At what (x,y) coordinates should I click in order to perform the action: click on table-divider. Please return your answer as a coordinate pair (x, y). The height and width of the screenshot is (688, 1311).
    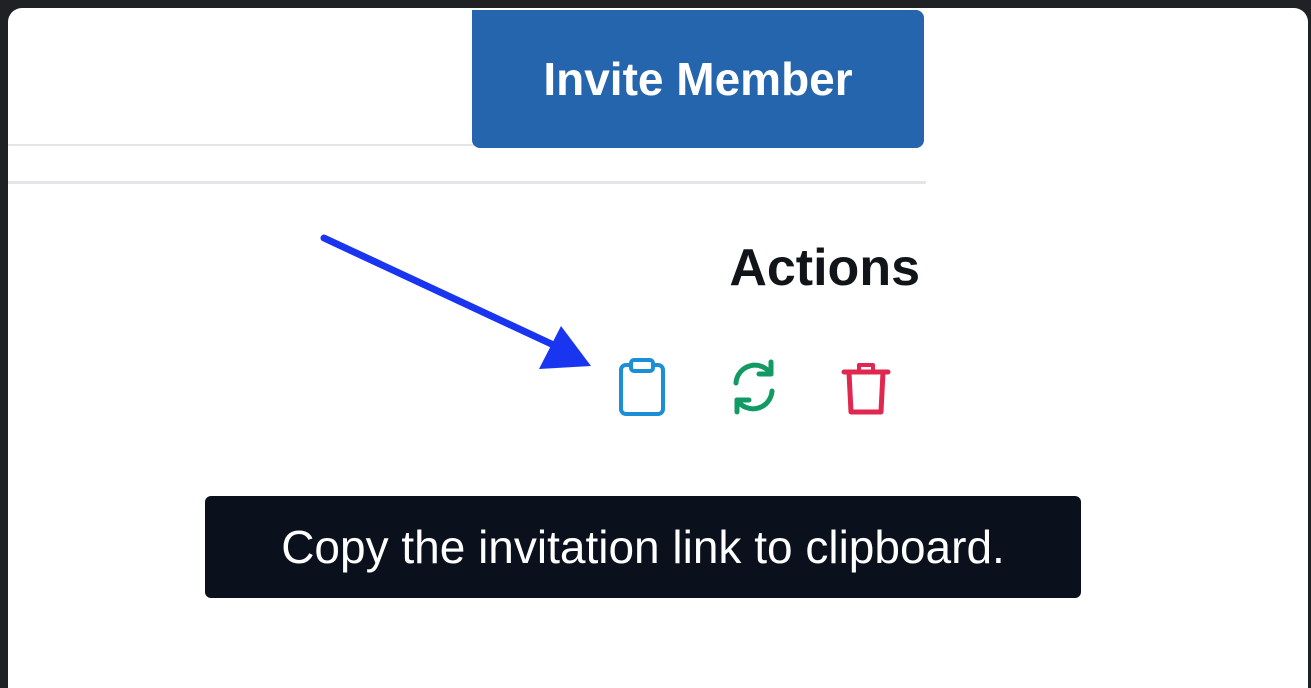
    Looking at the image, I should click on (467, 182).